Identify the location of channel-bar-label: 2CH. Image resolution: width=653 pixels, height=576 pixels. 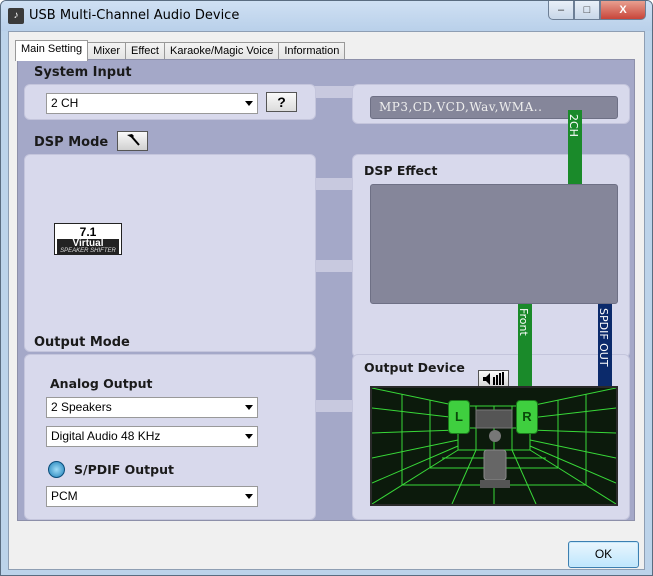
(573, 125).